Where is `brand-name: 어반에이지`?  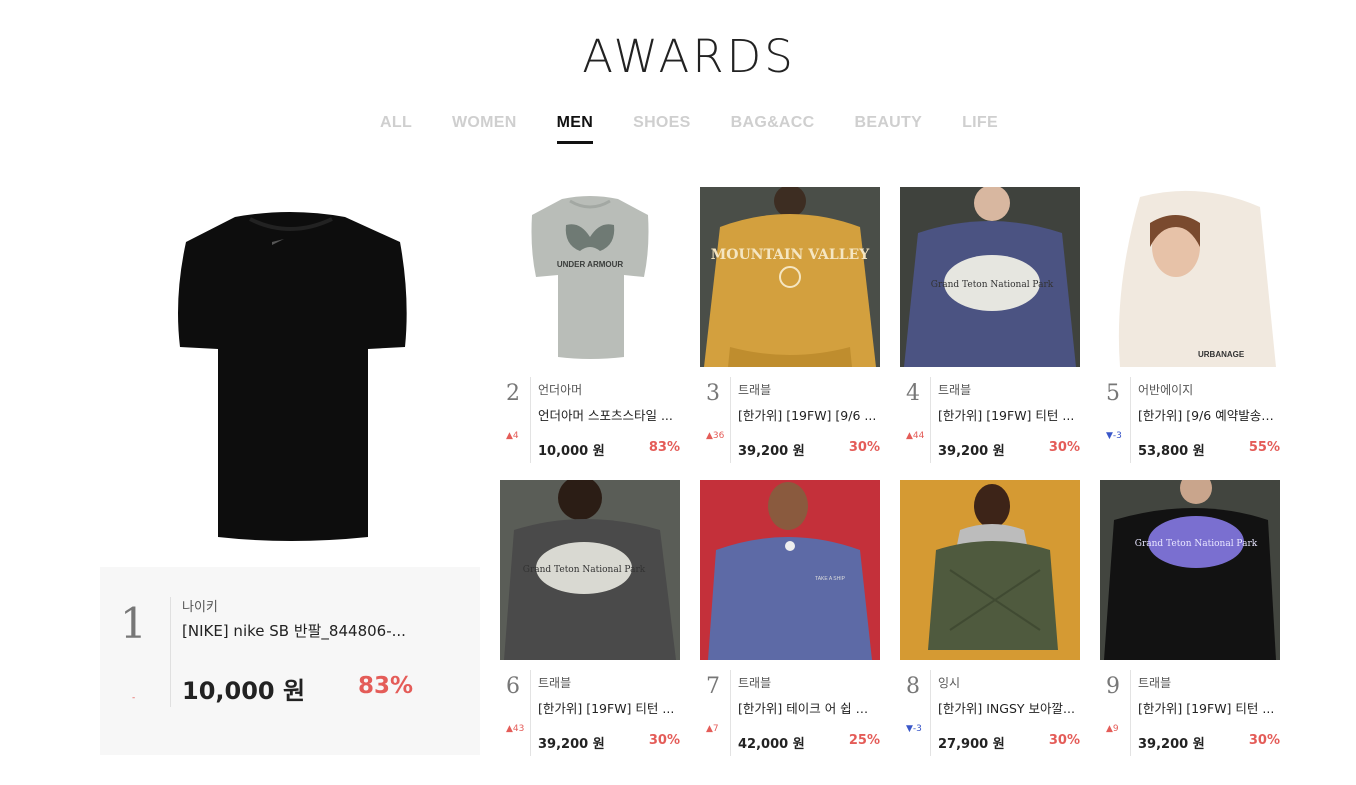
brand-name: 어반에이지 is located at coordinates (1166, 390).